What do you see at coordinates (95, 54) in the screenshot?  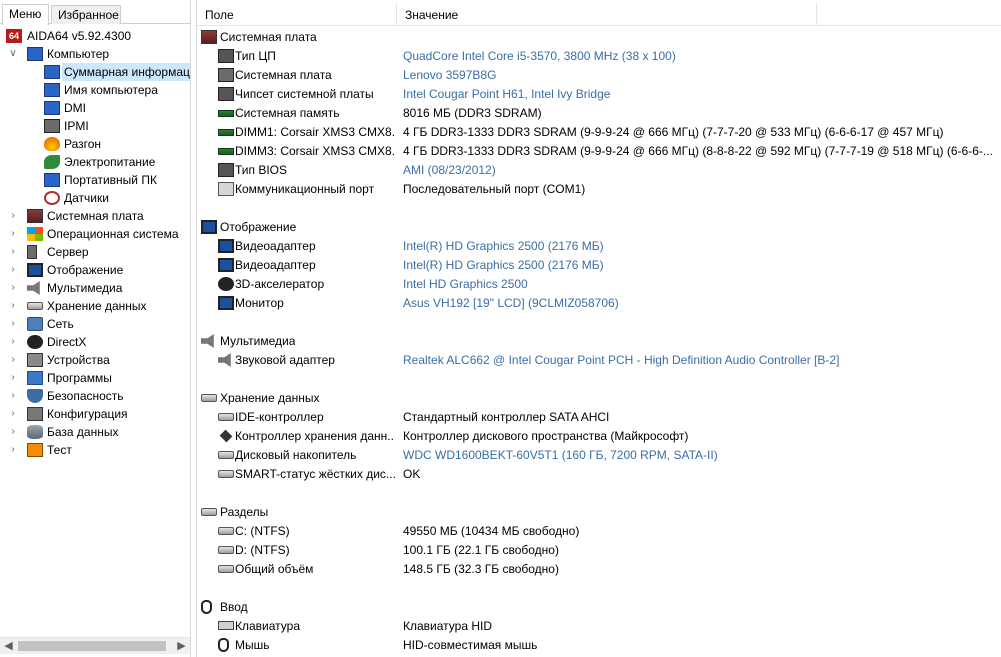 I see `tree-item: ∨ Компьютер` at bounding box center [95, 54].